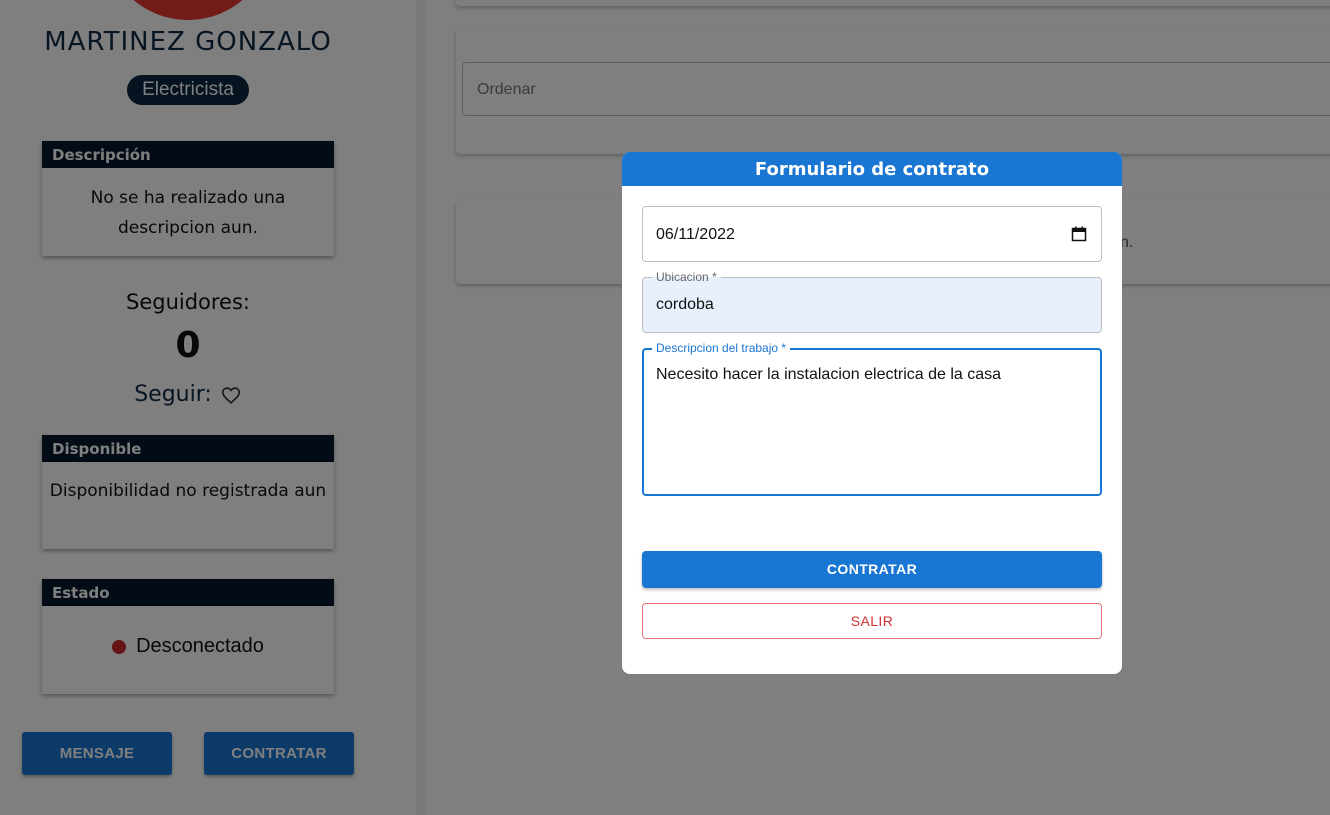 The height and width of the screenshot is (815, 1330). Describe the element at coordinates (872, 301) in the screenshot. I see `location-field: Ubicacion * cordoba` at that location.